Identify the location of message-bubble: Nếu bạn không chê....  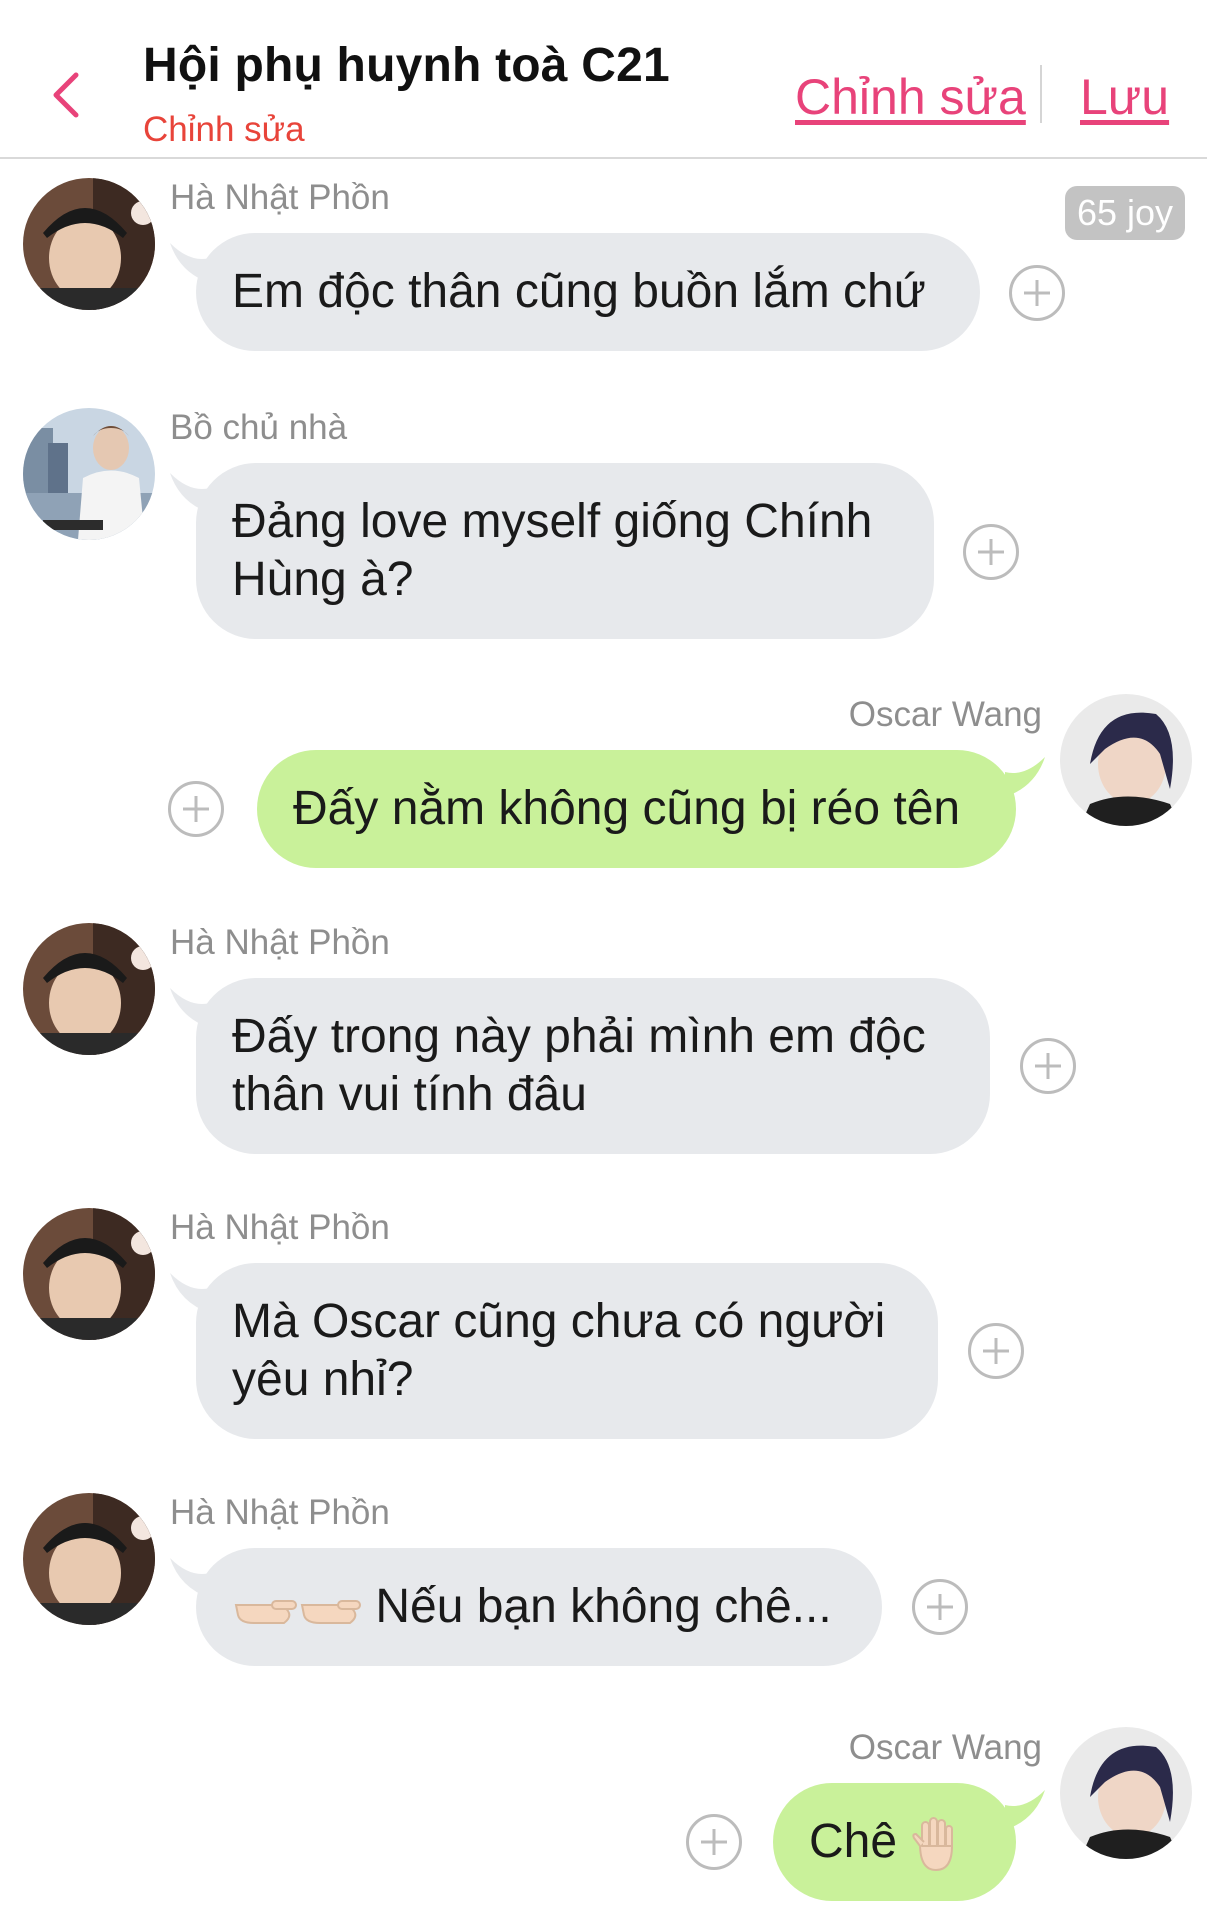
(539, 1607).